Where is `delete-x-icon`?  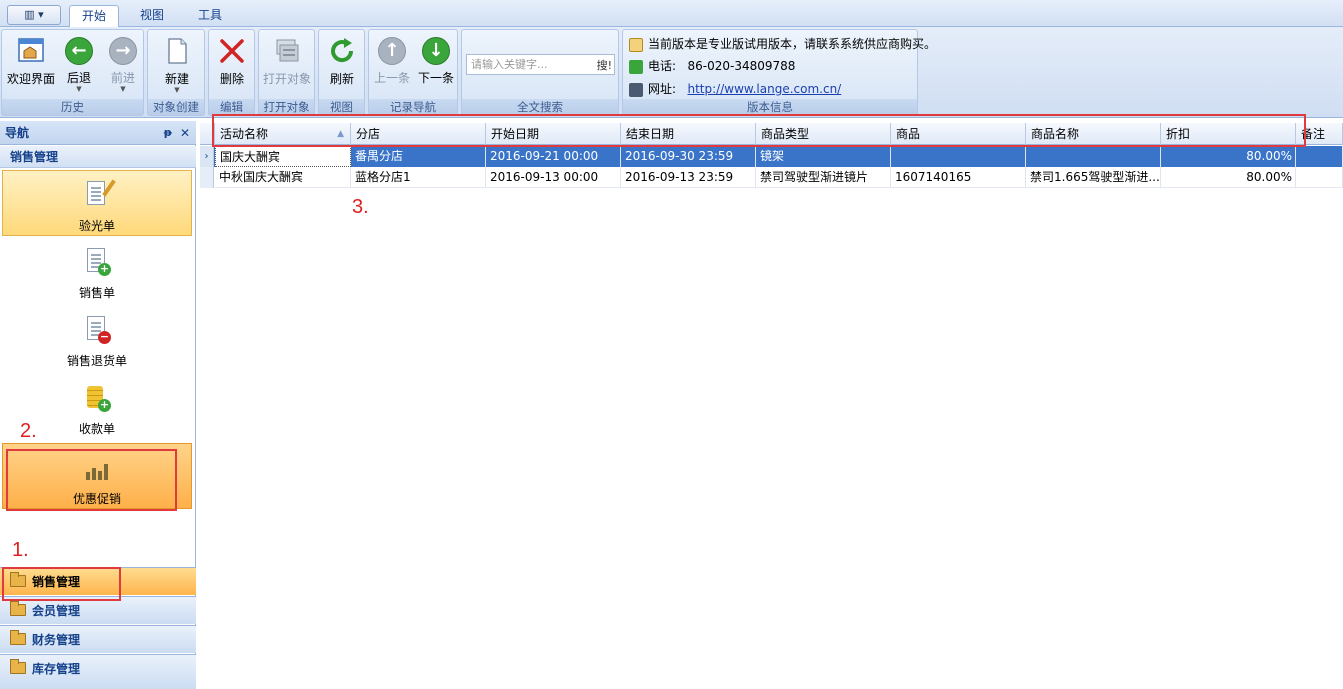
delete-x-icon is located at coordinates (232, 51).